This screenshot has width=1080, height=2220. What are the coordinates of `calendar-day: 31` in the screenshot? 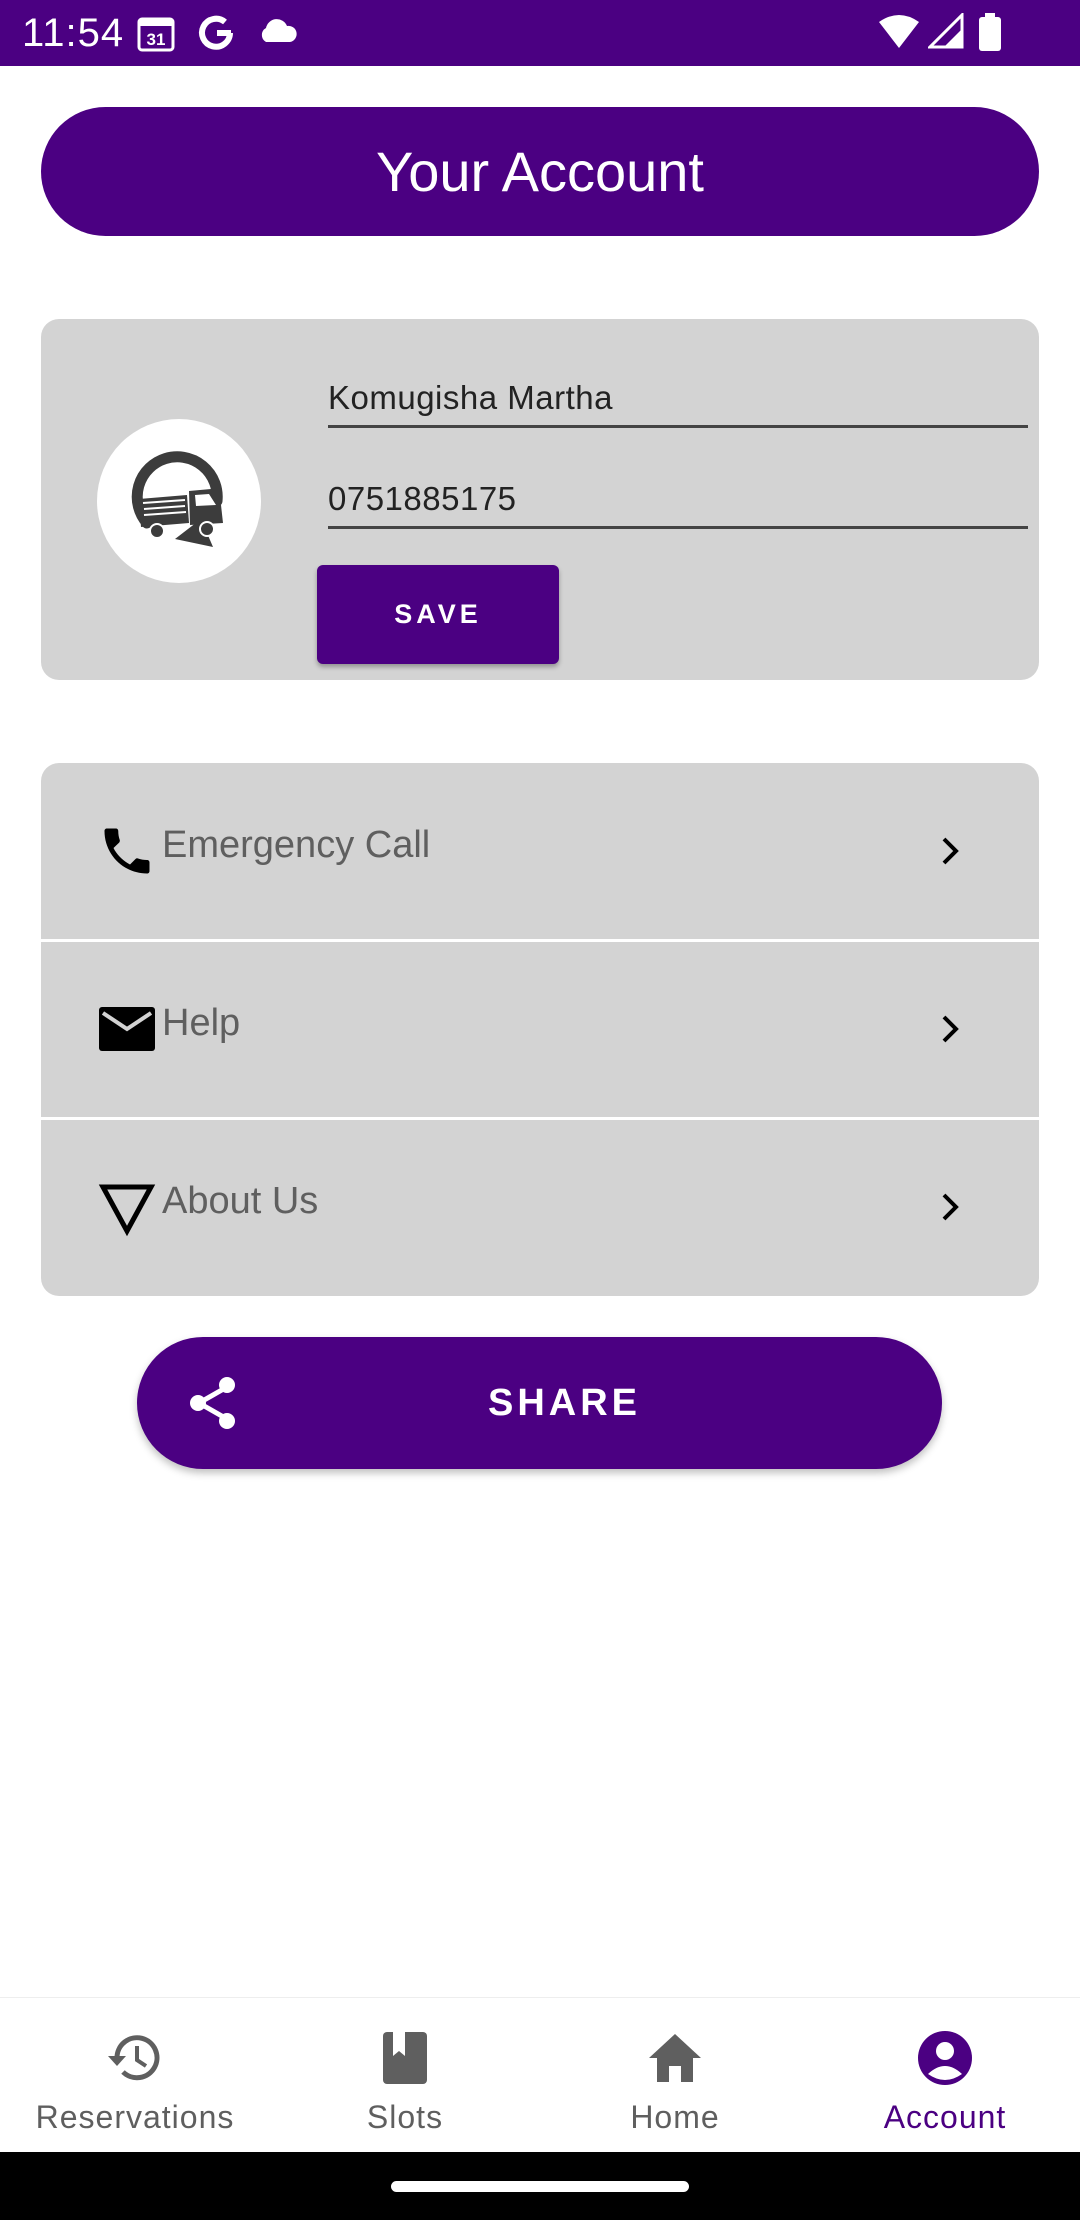 It's located at (156, 39).